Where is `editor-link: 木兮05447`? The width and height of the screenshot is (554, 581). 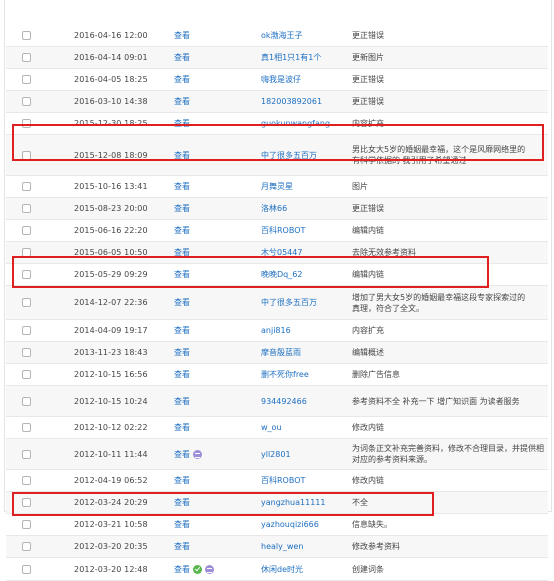
editor-link: 木兮05447 is located at coordinates (281, 252).